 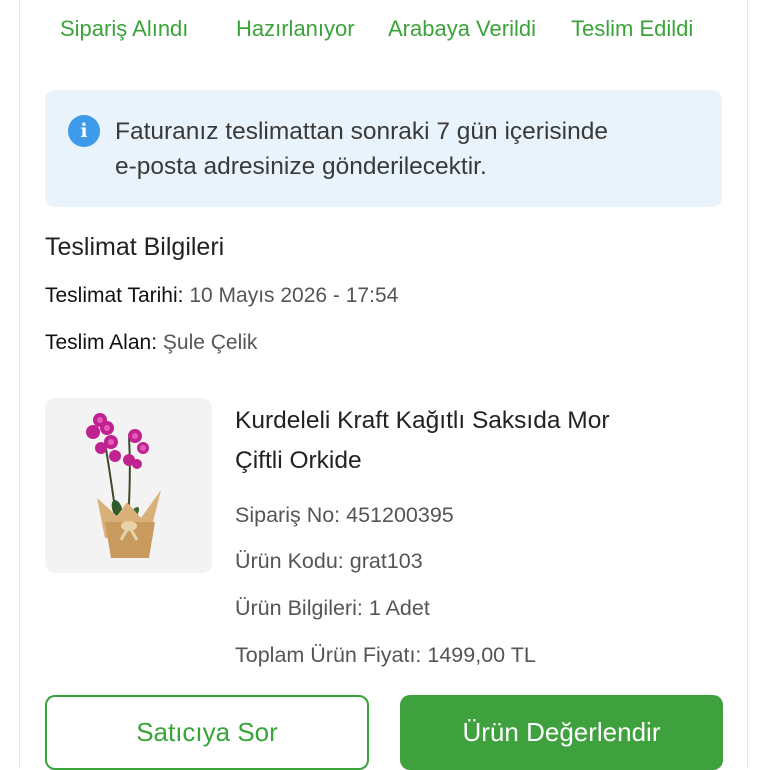 What do you see at coordinates (114, 295) in the screenshot?
I see `delivery-date-label: Teslimat Tarihi:` at bounding box center [114, 295].